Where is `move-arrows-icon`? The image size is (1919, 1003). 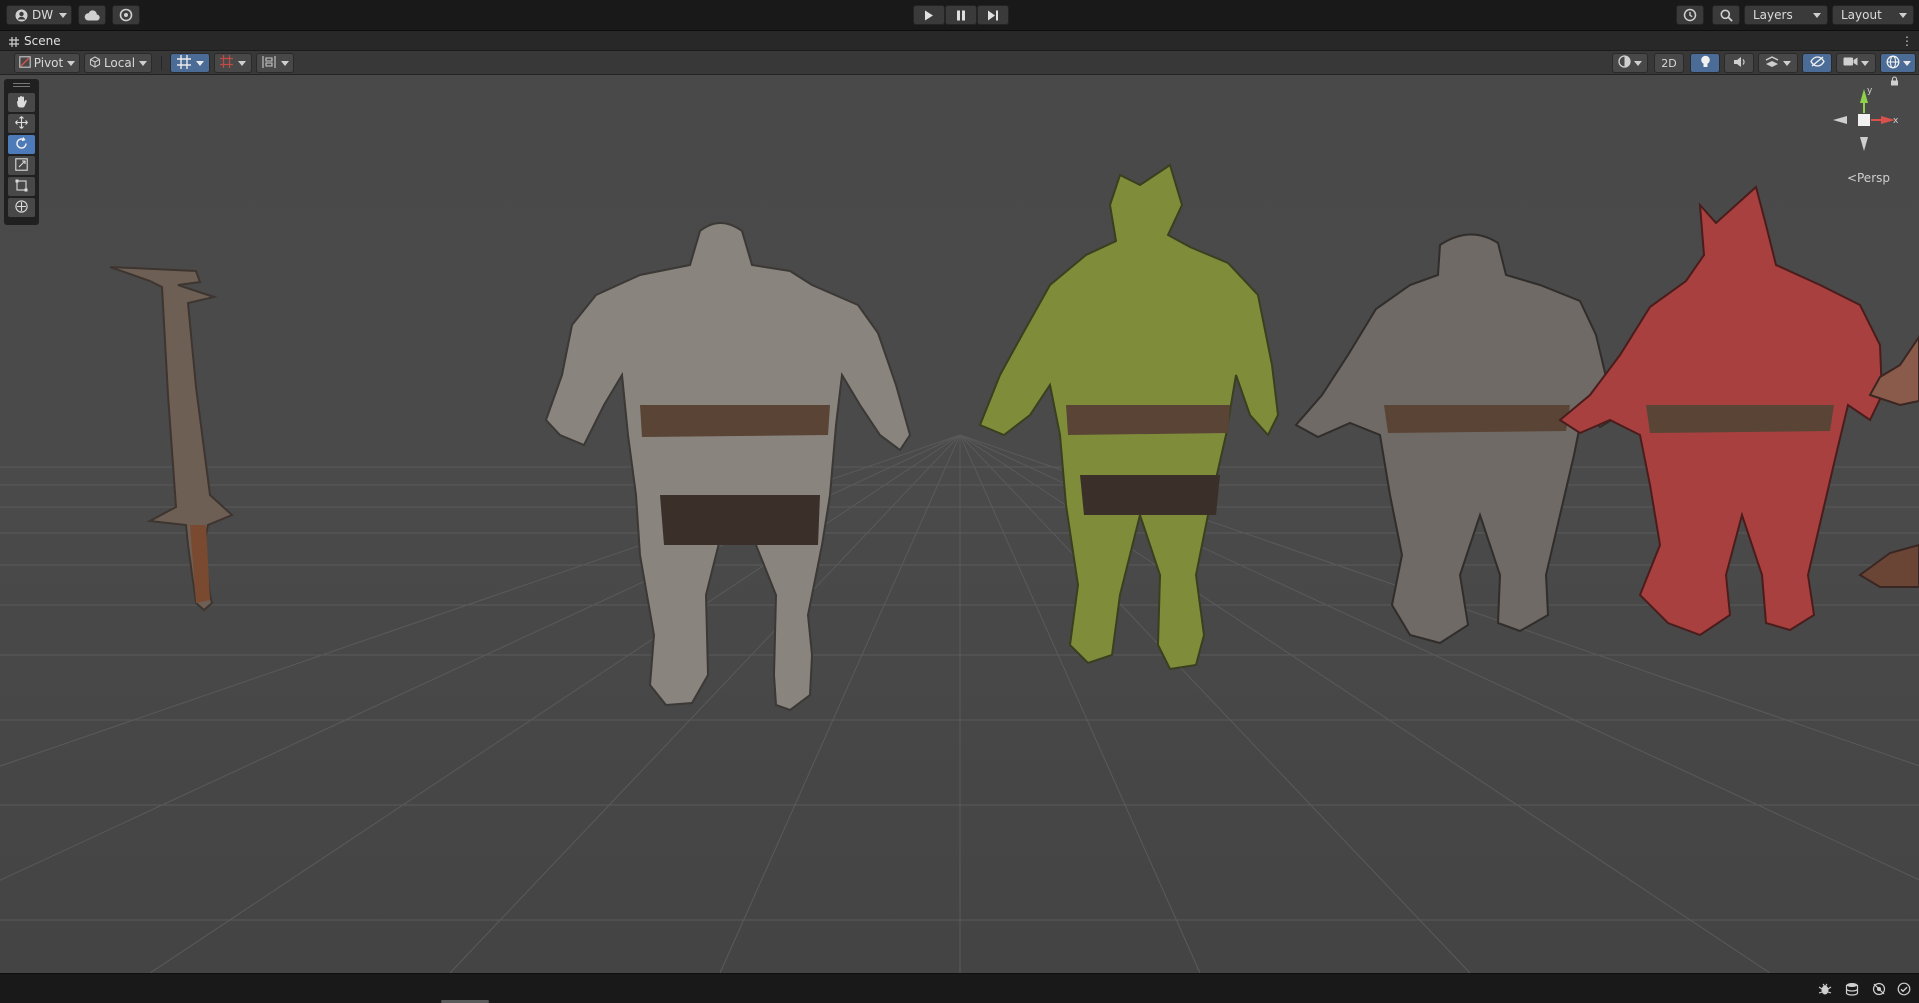 move-arrows-icon is located at coordinates (21, 123).